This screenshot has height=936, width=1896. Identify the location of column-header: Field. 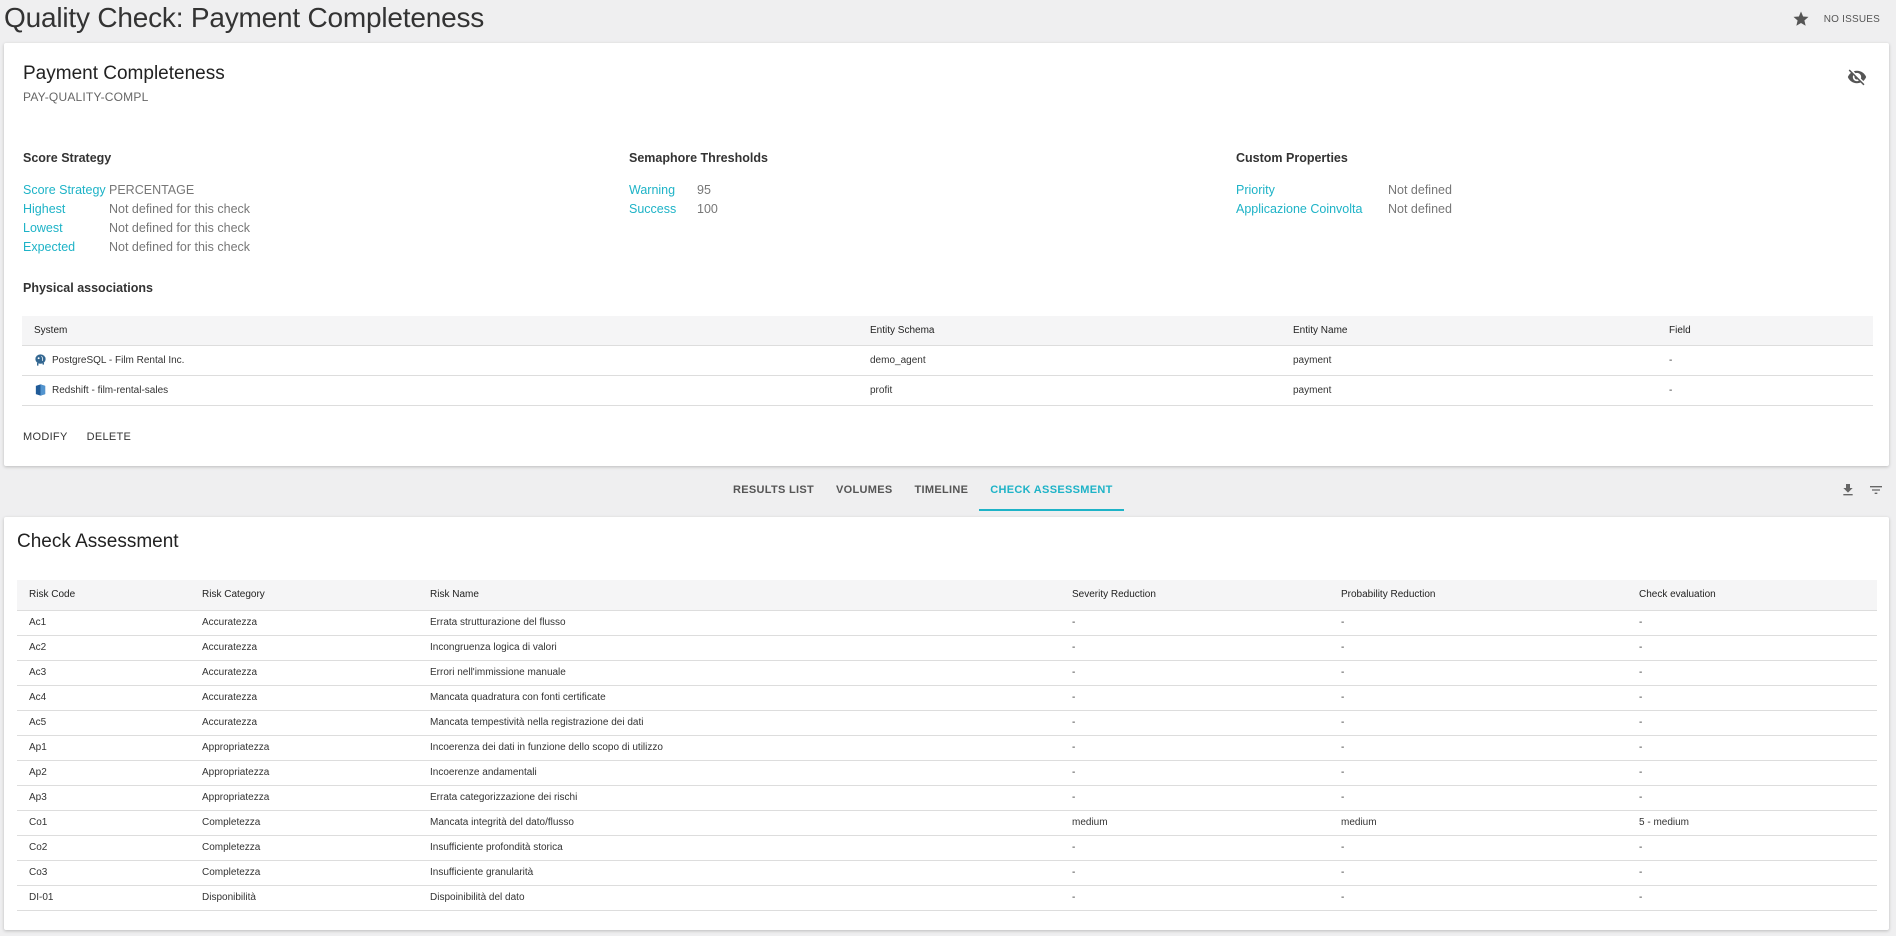
(1765, 331).